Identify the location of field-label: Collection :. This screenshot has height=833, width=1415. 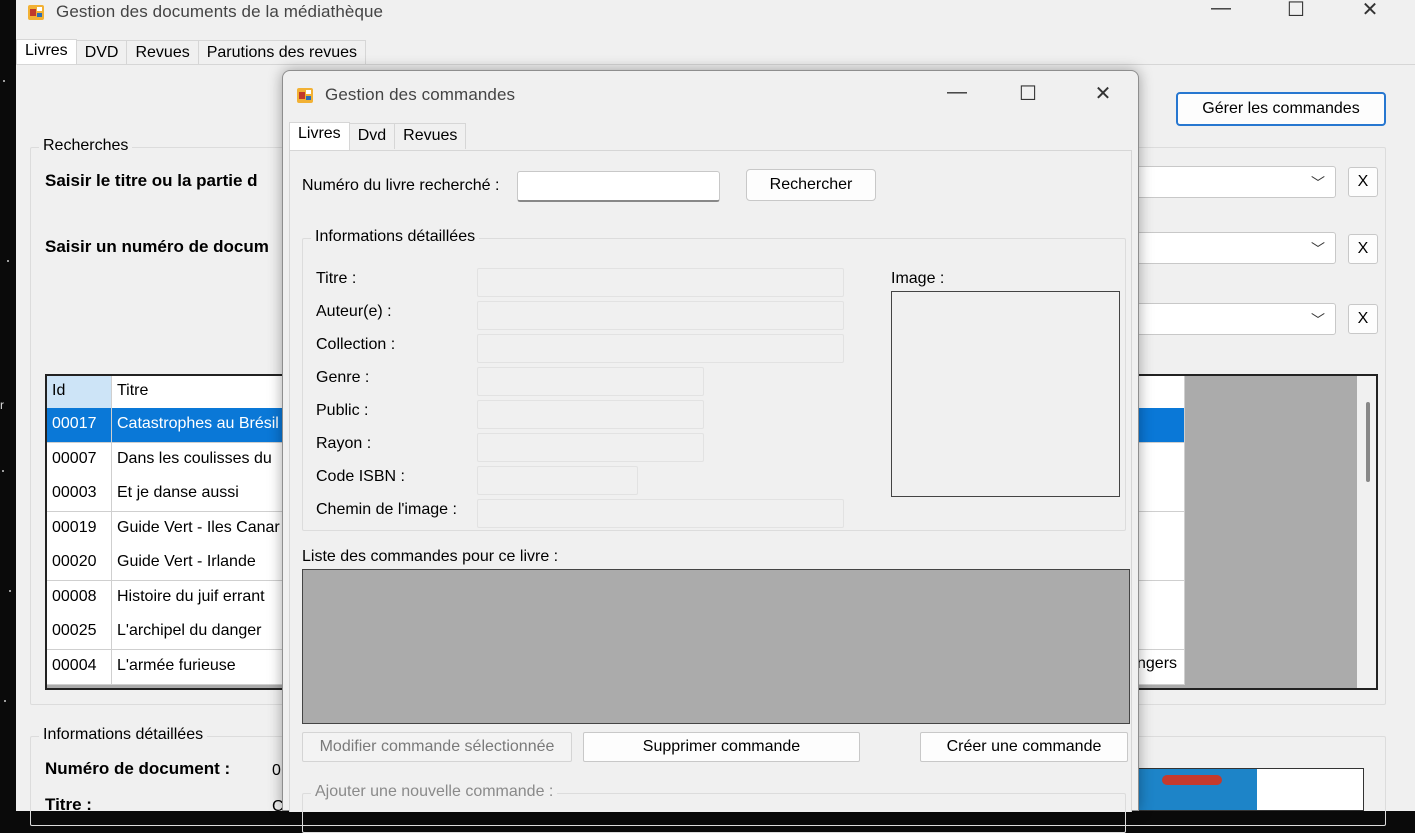
(356, 344).